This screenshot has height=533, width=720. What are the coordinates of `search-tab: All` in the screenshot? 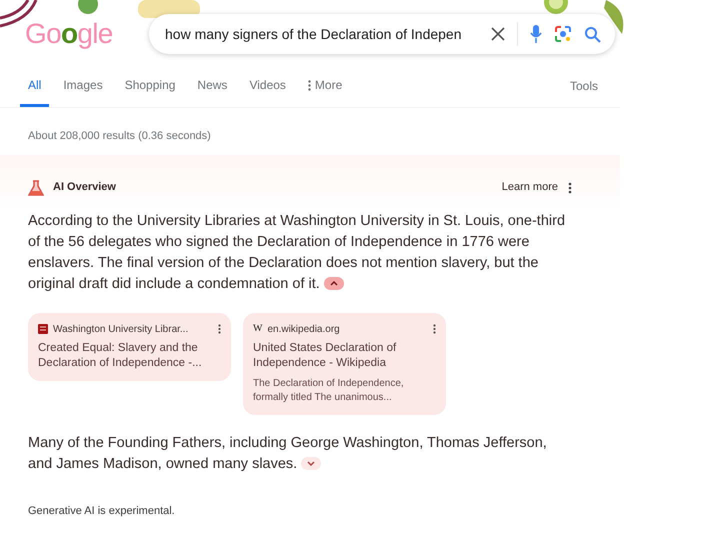 It's located at (35, 91).